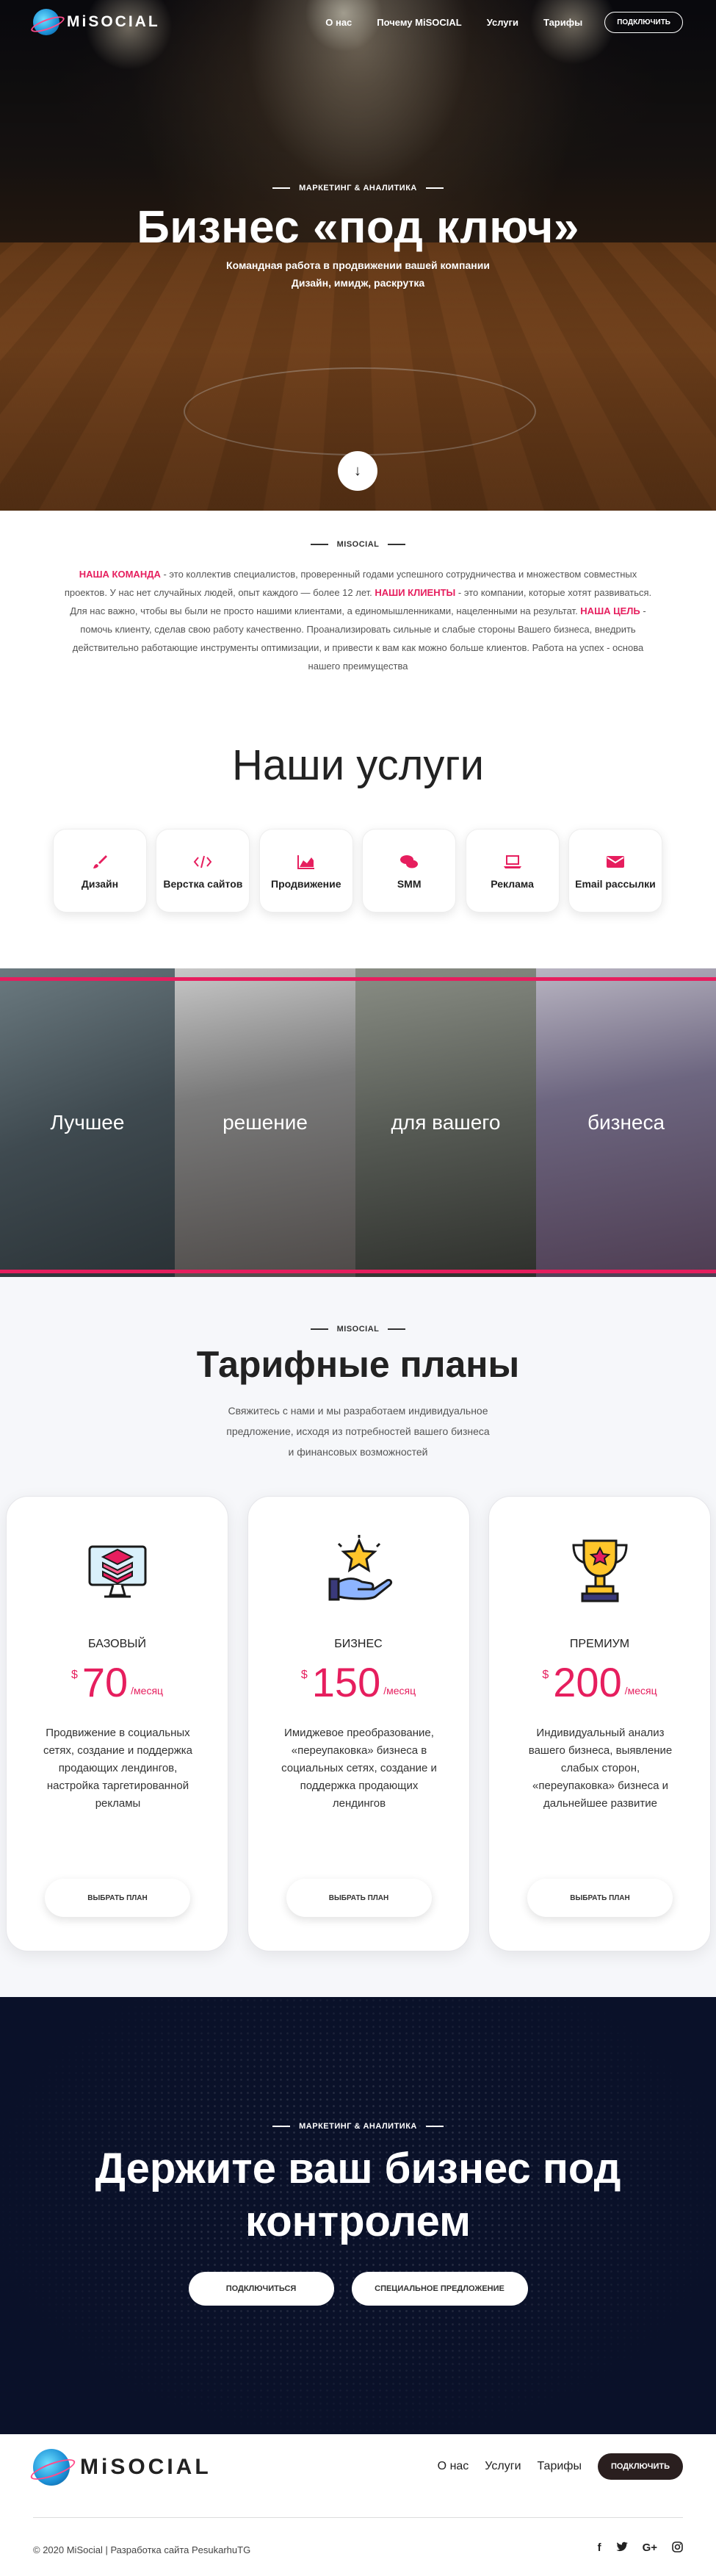 This screenshot has width=716, height=2576. What do you see at coordinates (358, 227) in the screenshot?
I see `hero-title: Бизнес «под ключ»` at bounding box center [358, 227].